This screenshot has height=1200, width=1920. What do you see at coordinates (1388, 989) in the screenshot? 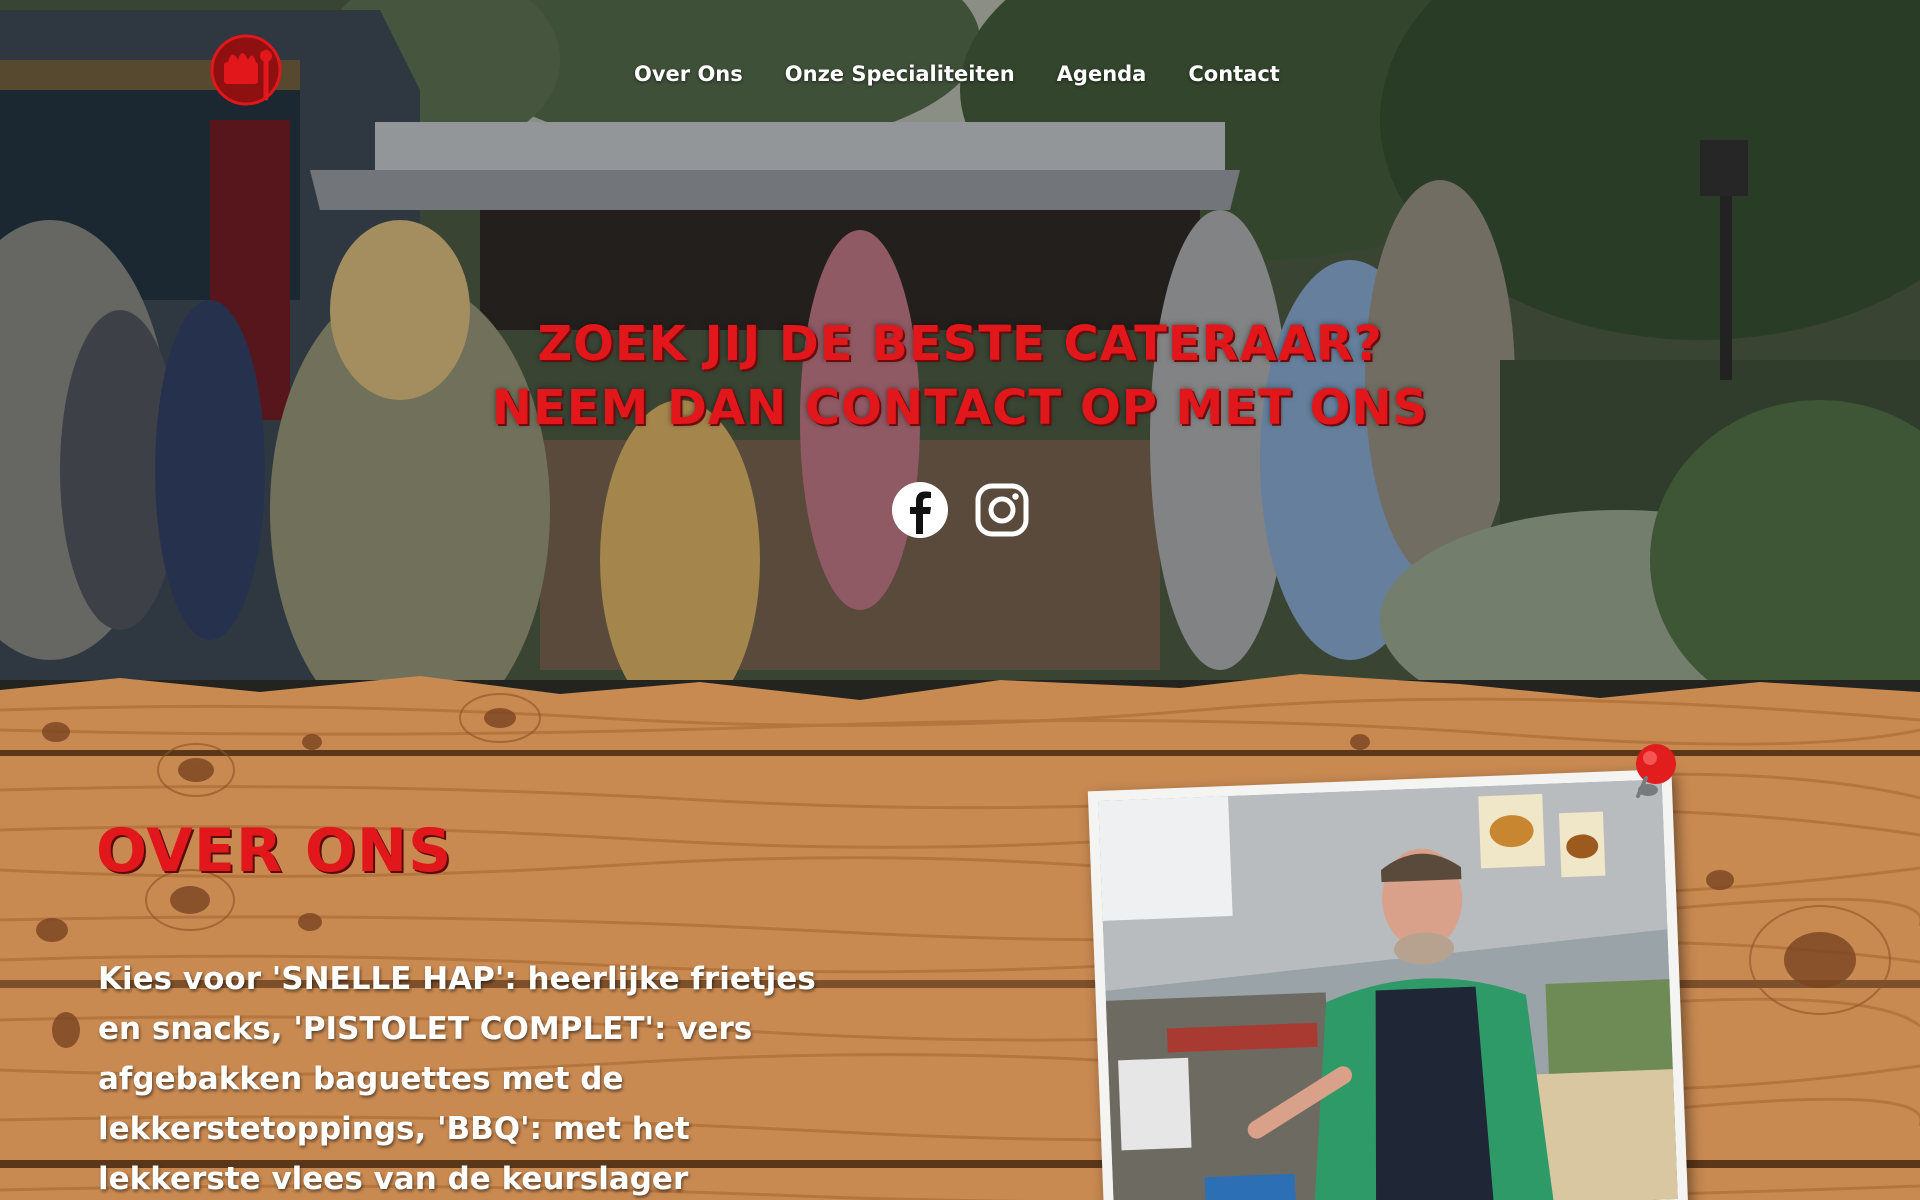
I see `chef-at-food-stall-photo` at bounding box center [1388, 989].